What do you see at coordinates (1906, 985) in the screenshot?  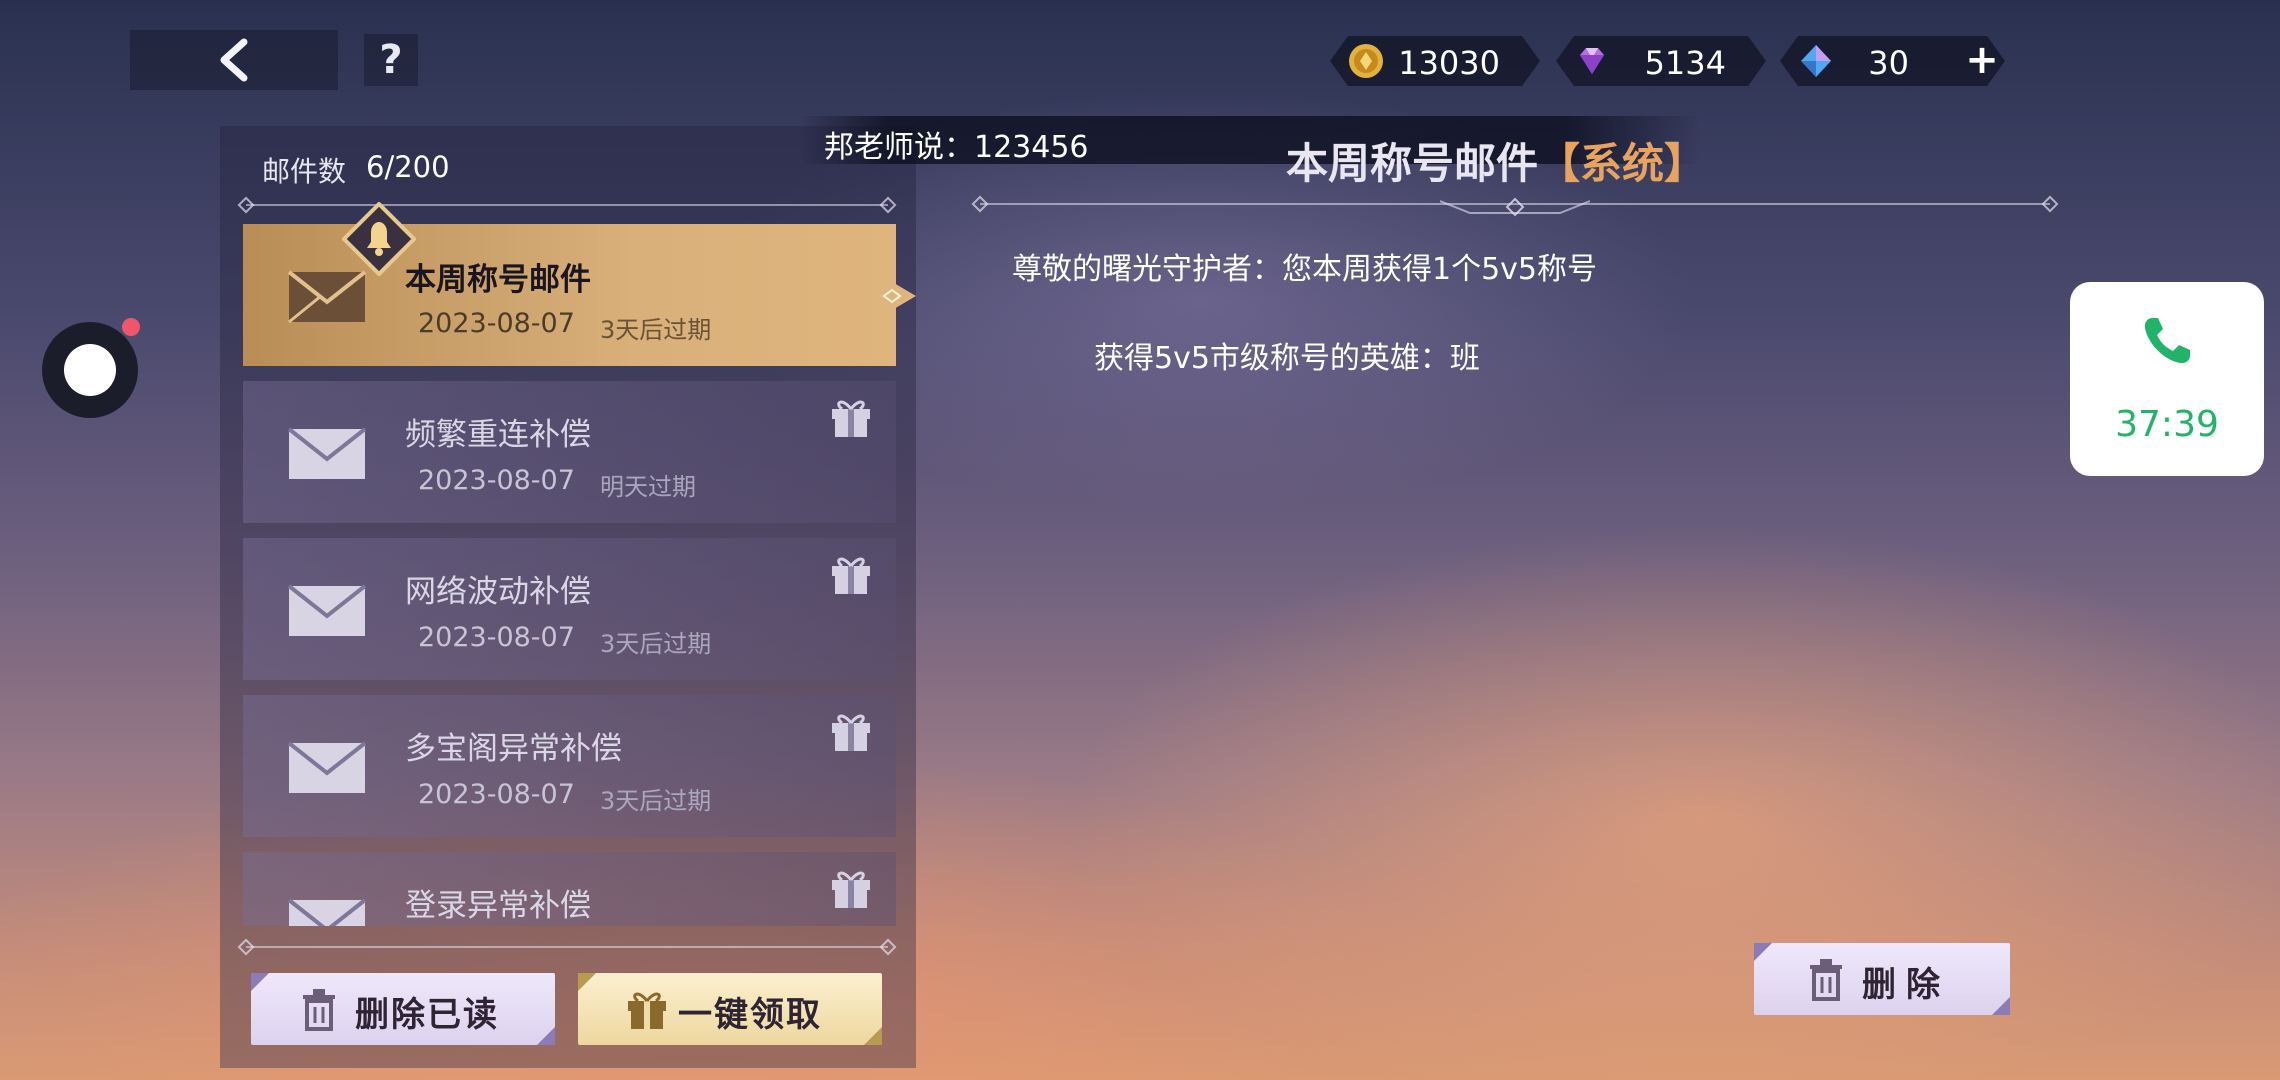 I see `delete-label: 删除` at bounding box center [1906, 985].